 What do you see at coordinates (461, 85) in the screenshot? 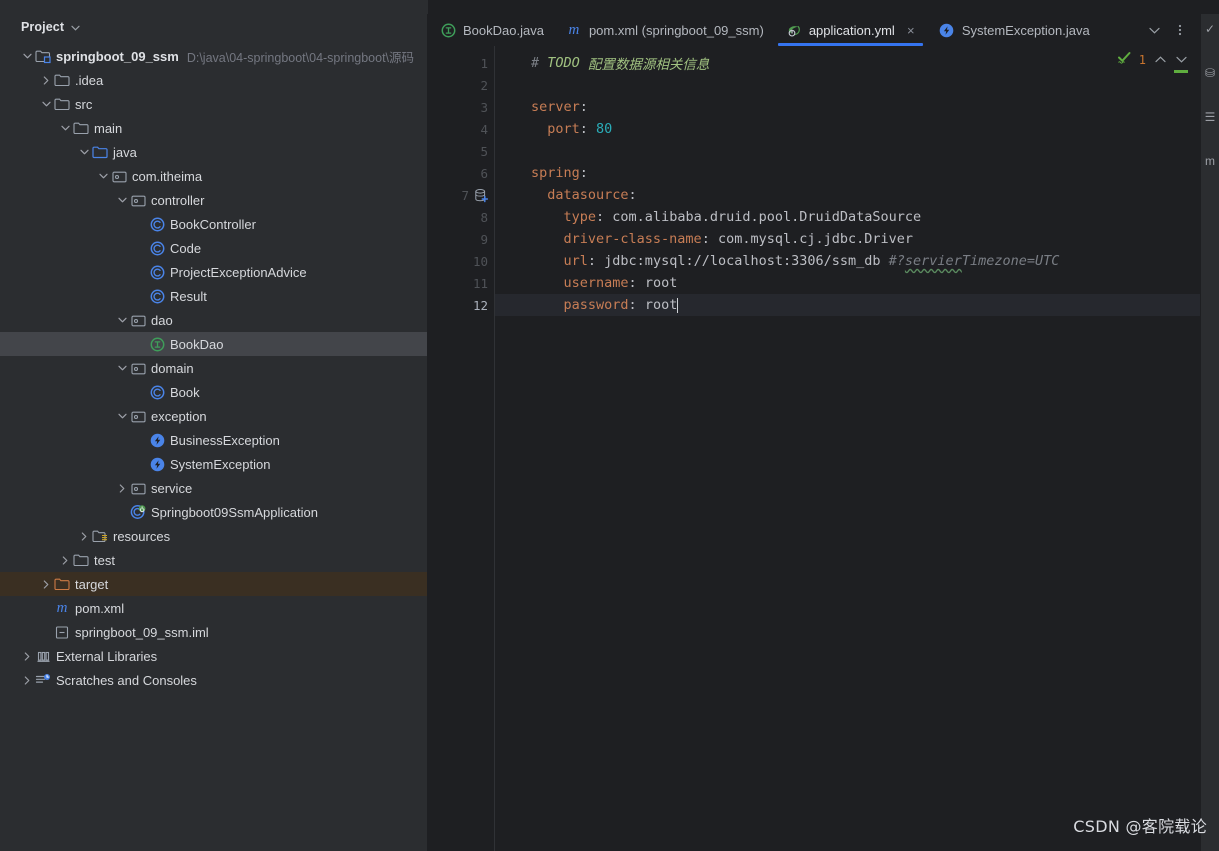
I see `gutter-line-2: 2` at bounding box center [461, 85].